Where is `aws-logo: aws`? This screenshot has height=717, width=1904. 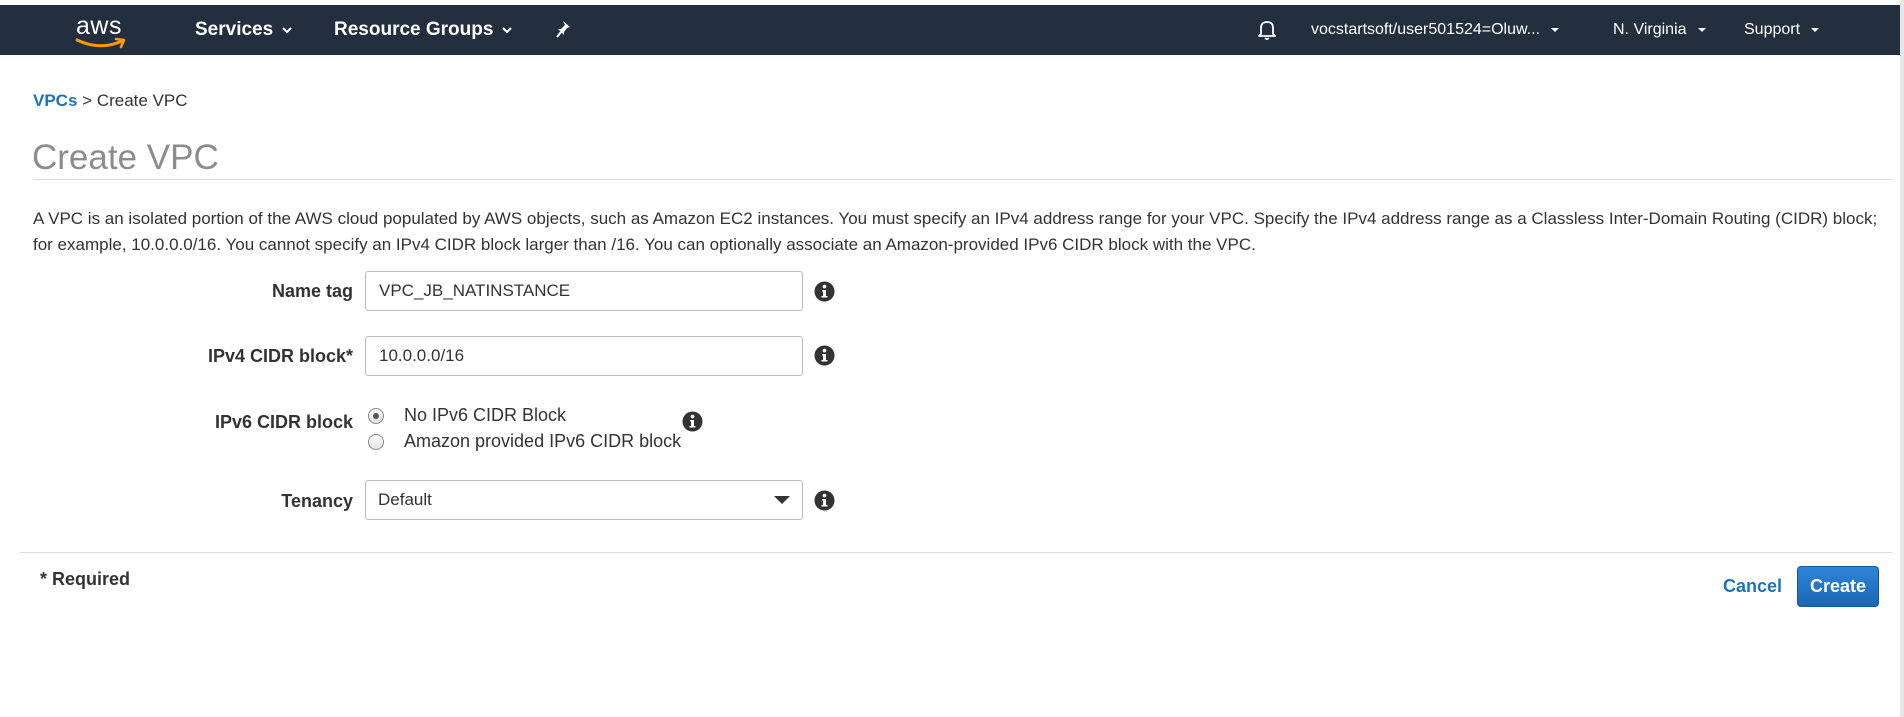 aws-logo: aws is located at coordinates (102, 31).